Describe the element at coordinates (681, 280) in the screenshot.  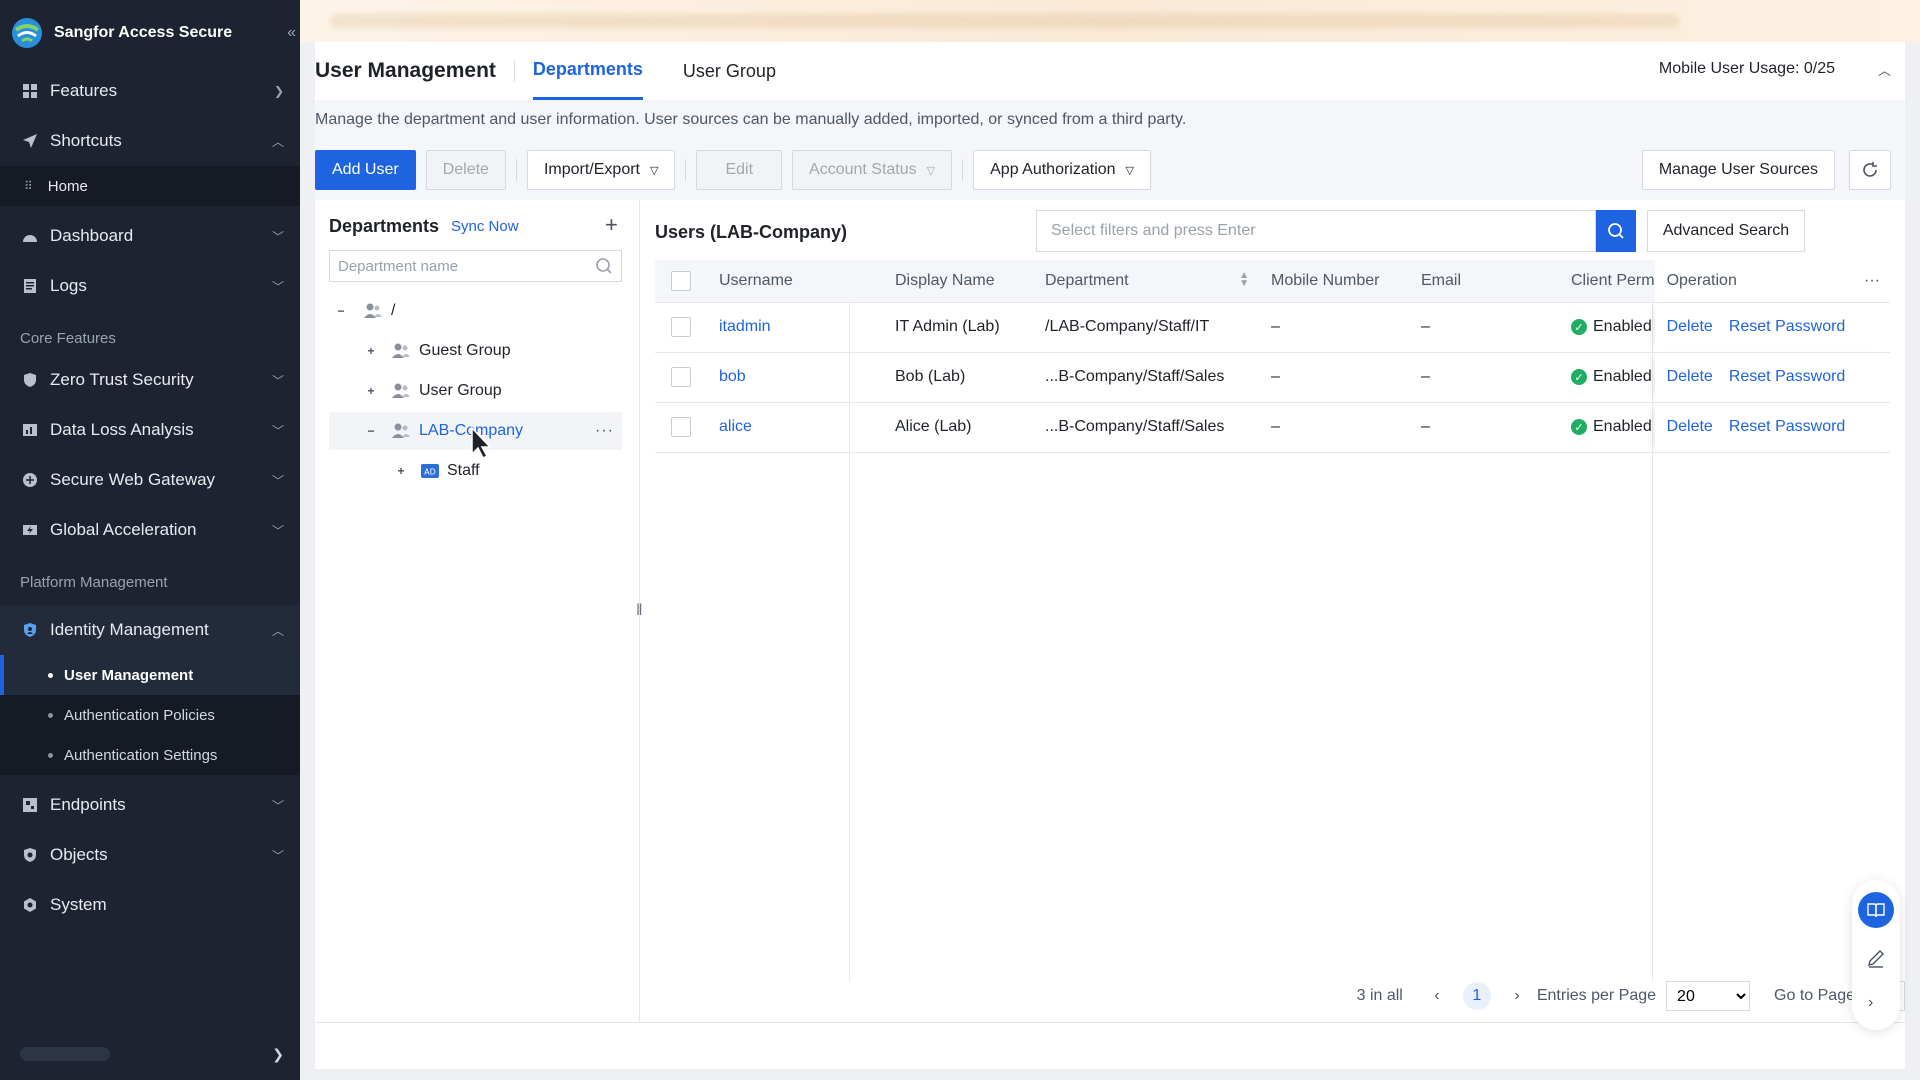
I see `select-all-checkbox` at that location.